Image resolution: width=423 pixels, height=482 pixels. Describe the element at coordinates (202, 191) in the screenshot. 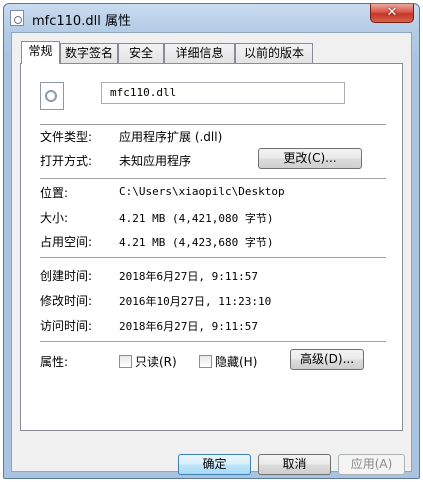

I see `location-value: C:\Users\xiaopilc\Desktop` at that location.